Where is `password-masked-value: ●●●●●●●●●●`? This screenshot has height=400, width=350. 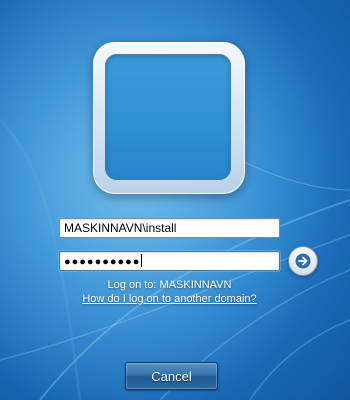
password-masked-value: ●●●●●●●●●● is located at coordinates (102, 262).